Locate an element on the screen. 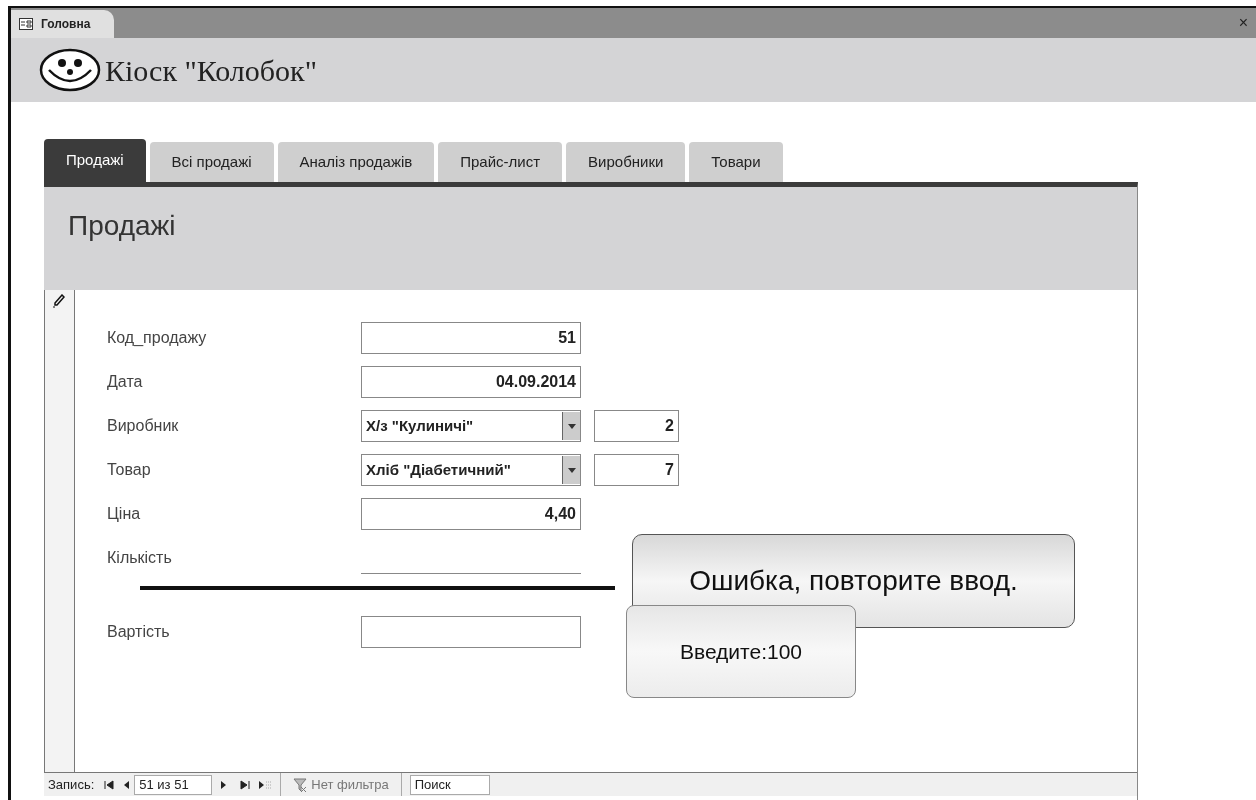  field-label: Вартість is located at coordinates (139, 632).